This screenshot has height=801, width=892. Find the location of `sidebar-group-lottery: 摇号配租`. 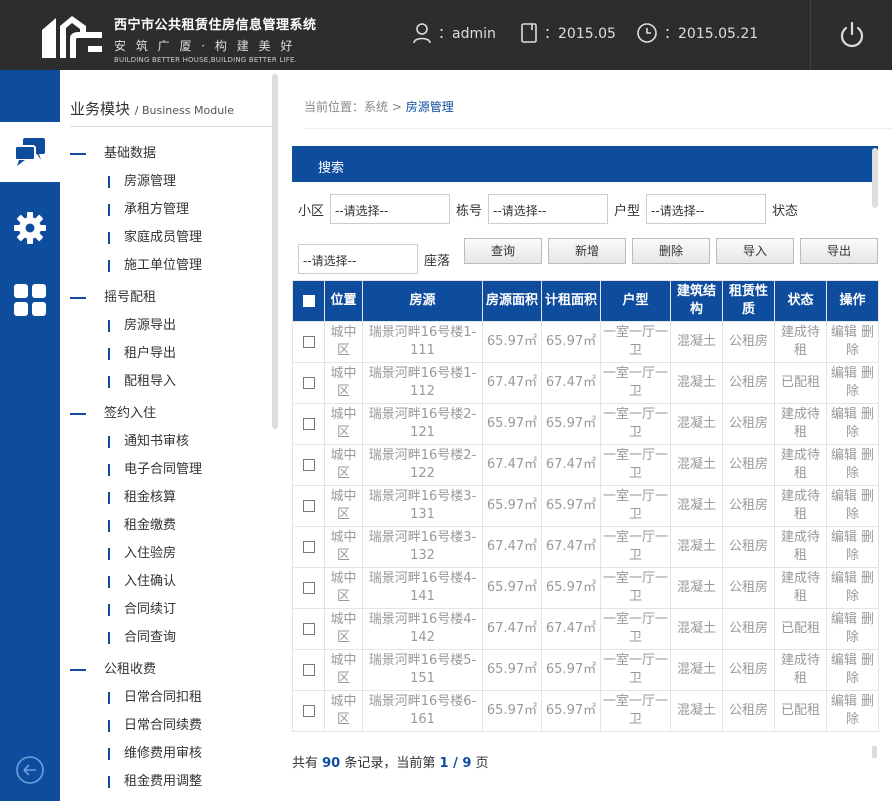

sidebar-group-lottery: 摇号配租 is located at coordinates (113, 295).